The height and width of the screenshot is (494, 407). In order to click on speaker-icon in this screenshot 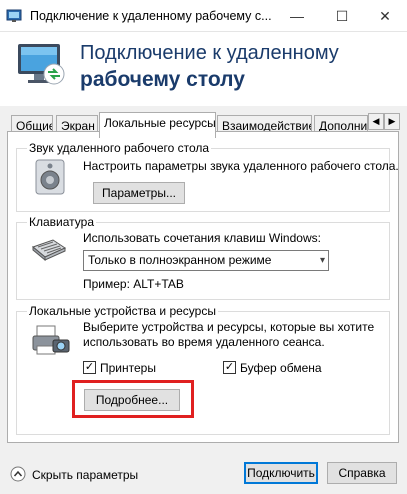, I will do `click(50, 177)`.